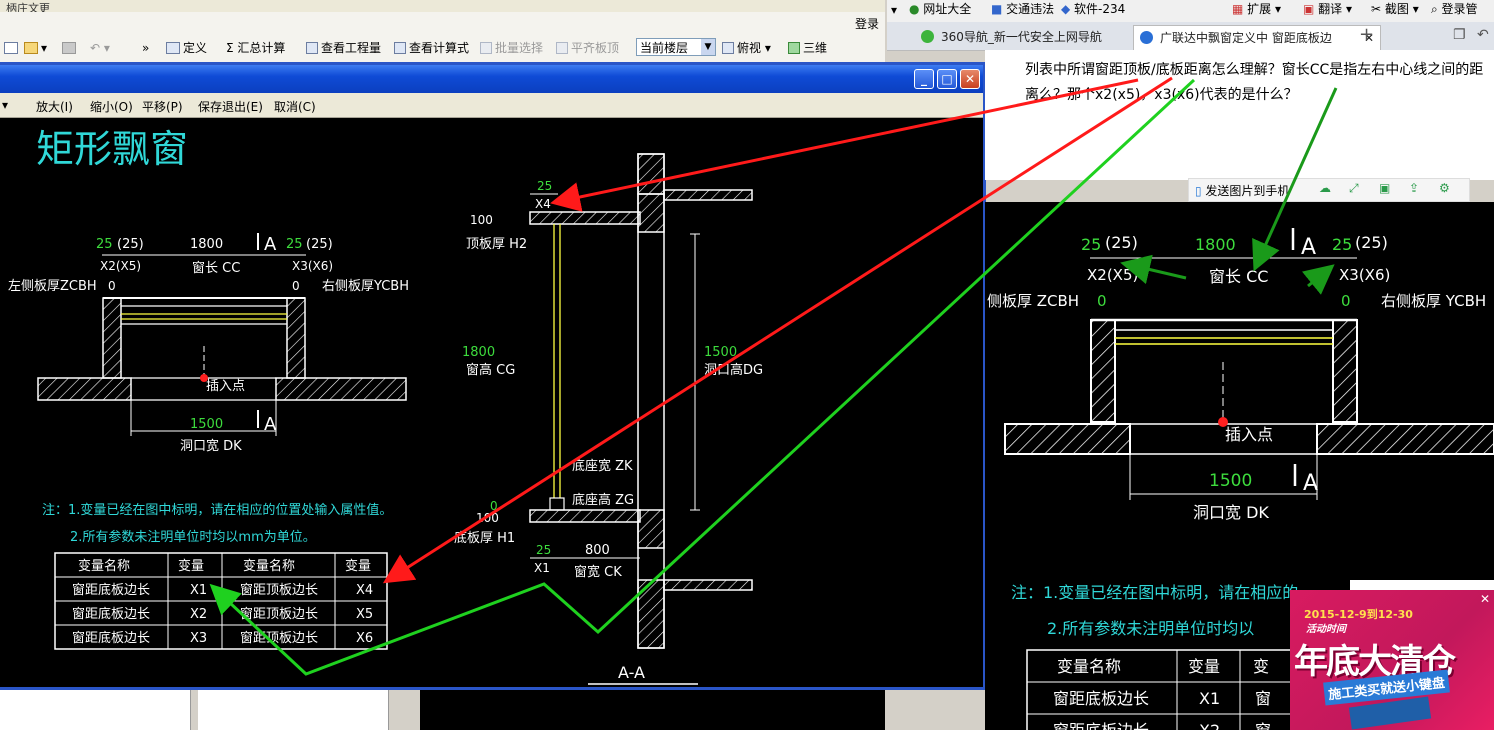  What do you see at coordinates (293, 710) in the screenshot?
I see `component-panel` at bounding box center [293, 710].